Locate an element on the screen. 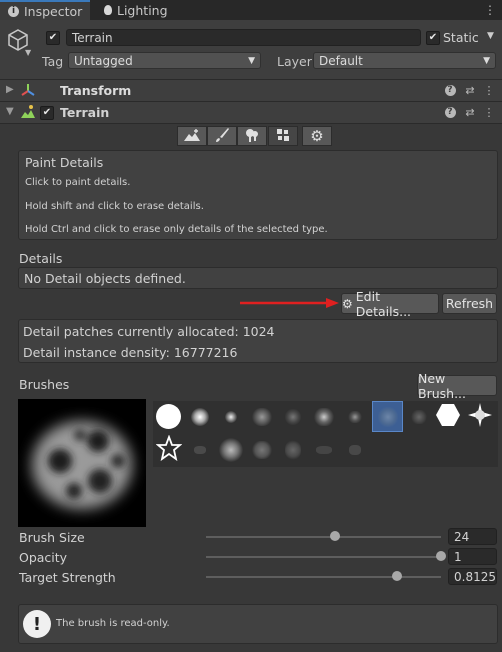 The height and width of the screenshot is (652, 502). trees-icon is located at coordinates (252, 136).